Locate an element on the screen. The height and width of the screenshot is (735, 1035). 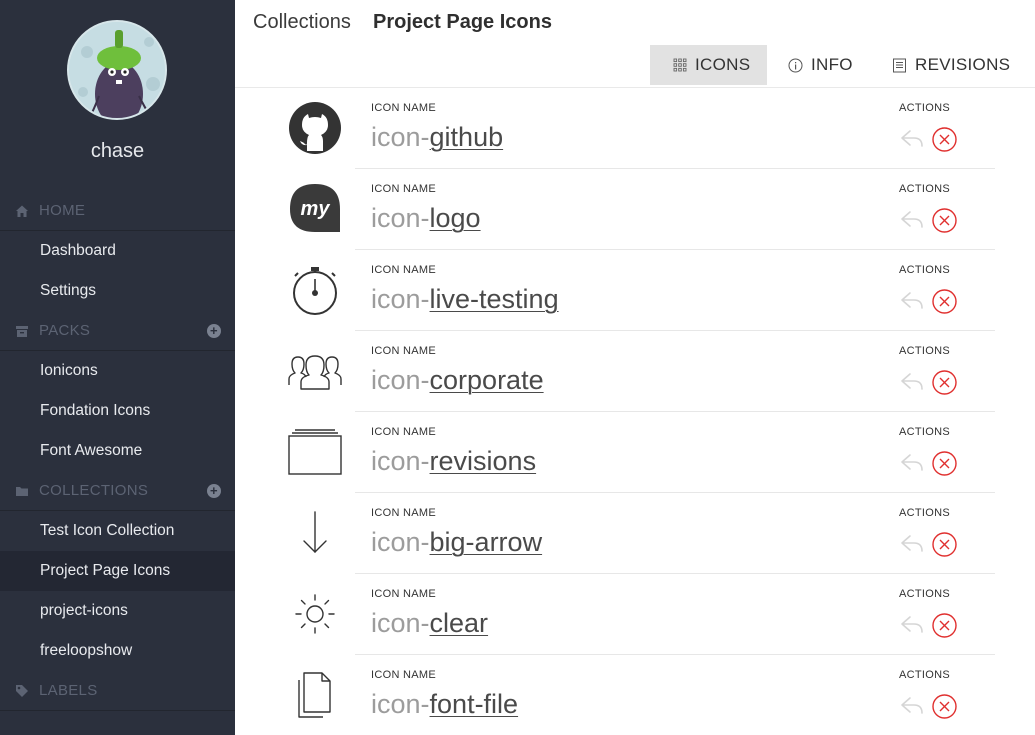
avatar is located at coordinates (117, 70).